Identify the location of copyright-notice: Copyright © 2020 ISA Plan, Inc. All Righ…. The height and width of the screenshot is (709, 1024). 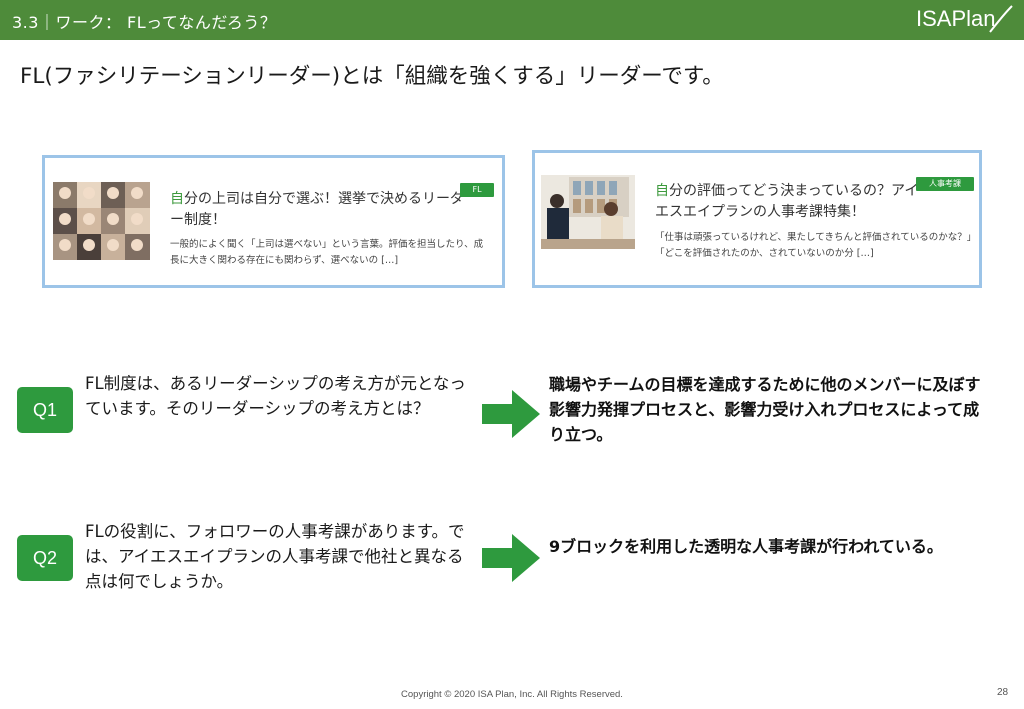
(512, 694).